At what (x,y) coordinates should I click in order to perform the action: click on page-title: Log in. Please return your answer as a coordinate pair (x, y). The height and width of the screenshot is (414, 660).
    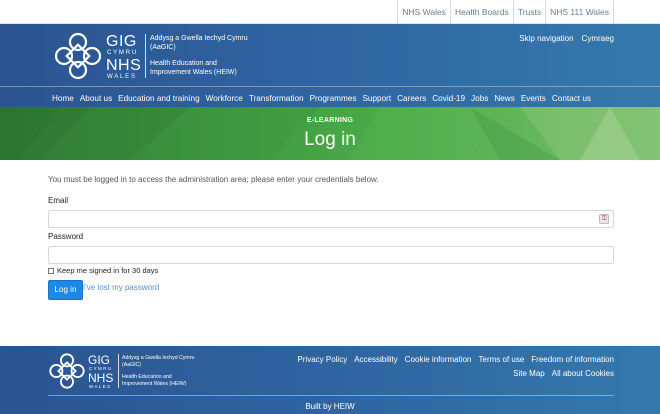
    Looking at the image, I should click on (330, 139).